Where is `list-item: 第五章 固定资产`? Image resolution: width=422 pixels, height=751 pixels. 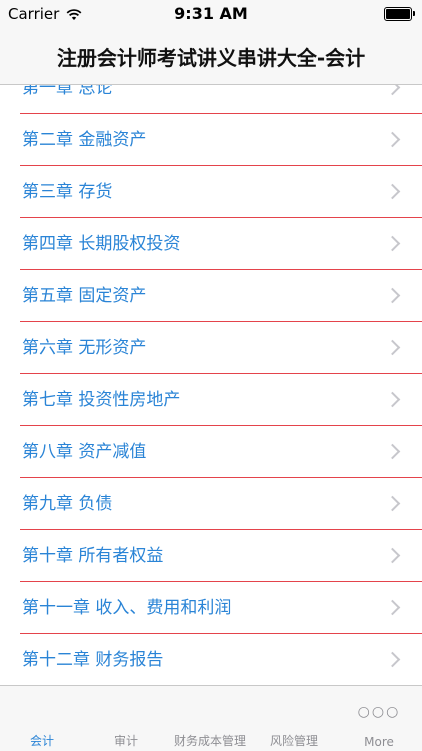
list-item: 第五章 固定资产 is located at coordinates (221, 296).